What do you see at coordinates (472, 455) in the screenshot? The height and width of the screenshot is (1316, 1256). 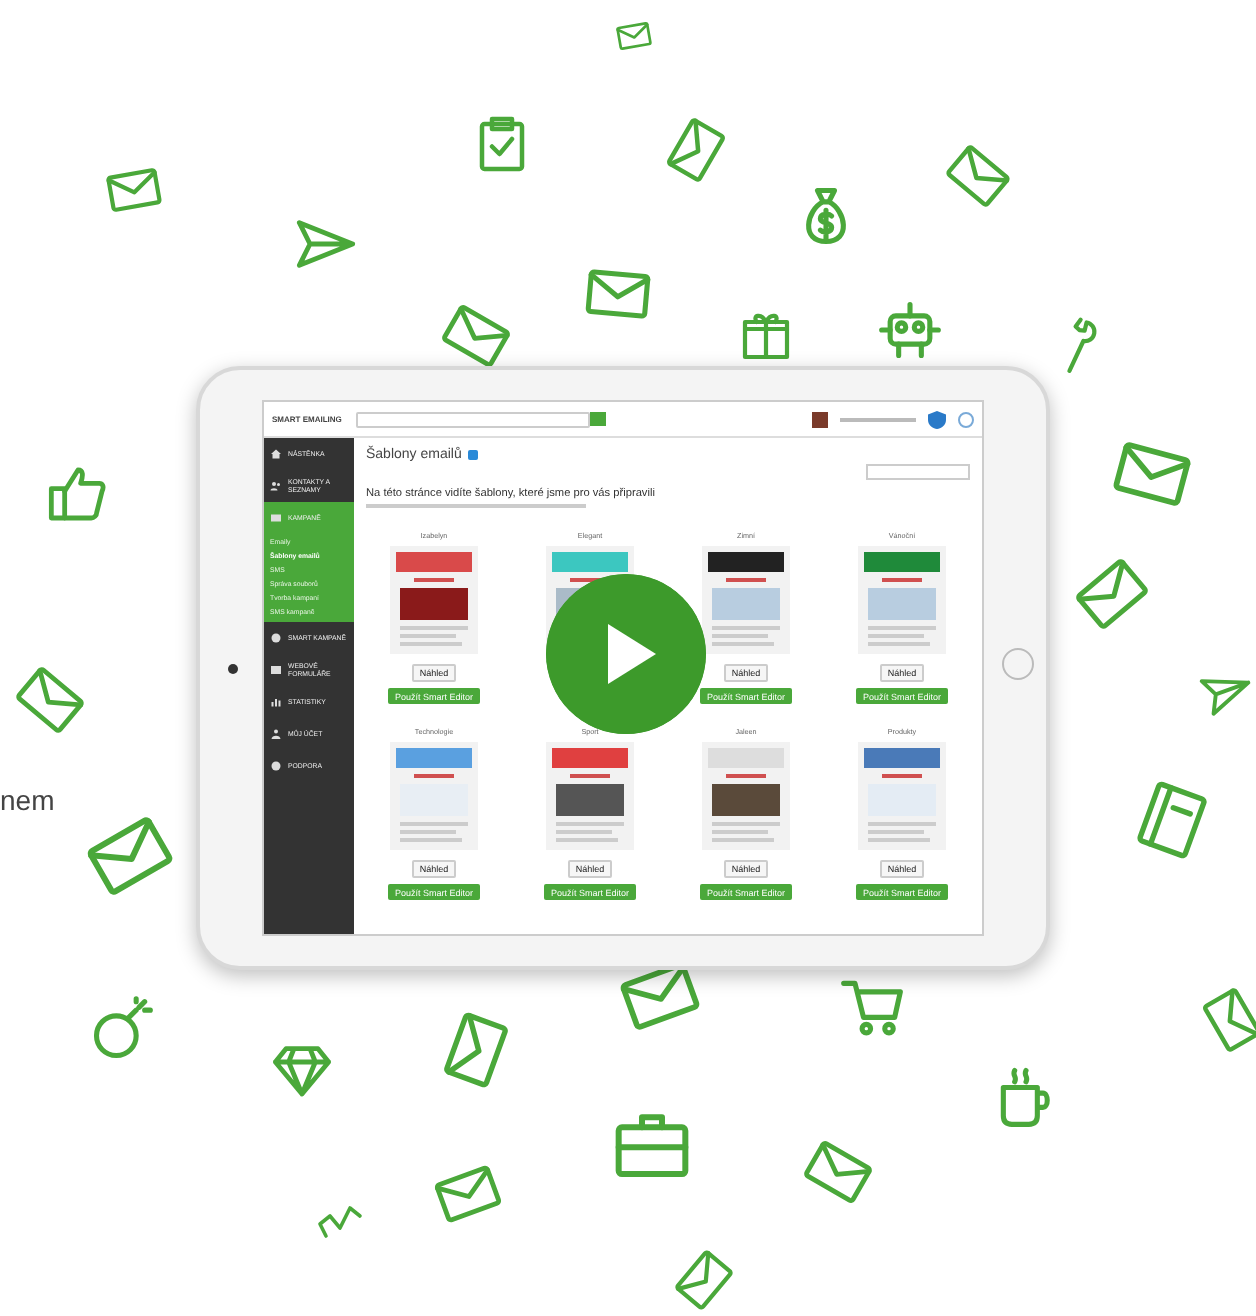 I see `info-icon` at bounding box center [472, 455].